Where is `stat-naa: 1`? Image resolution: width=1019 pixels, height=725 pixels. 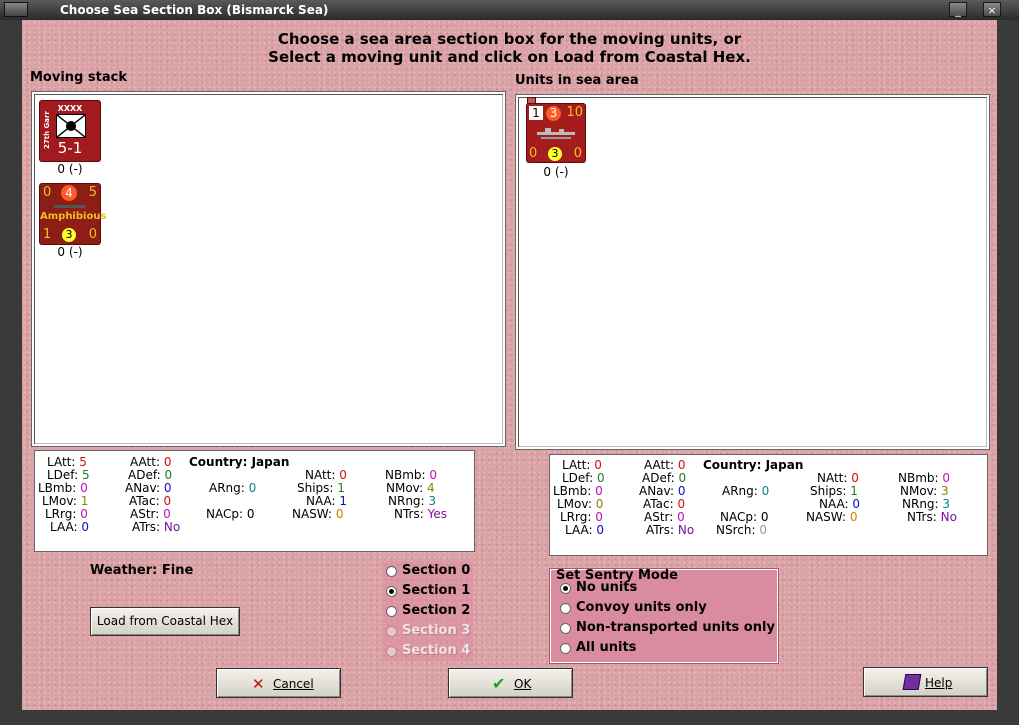 stat-naa: 1 is located at coordinates (343, 501).